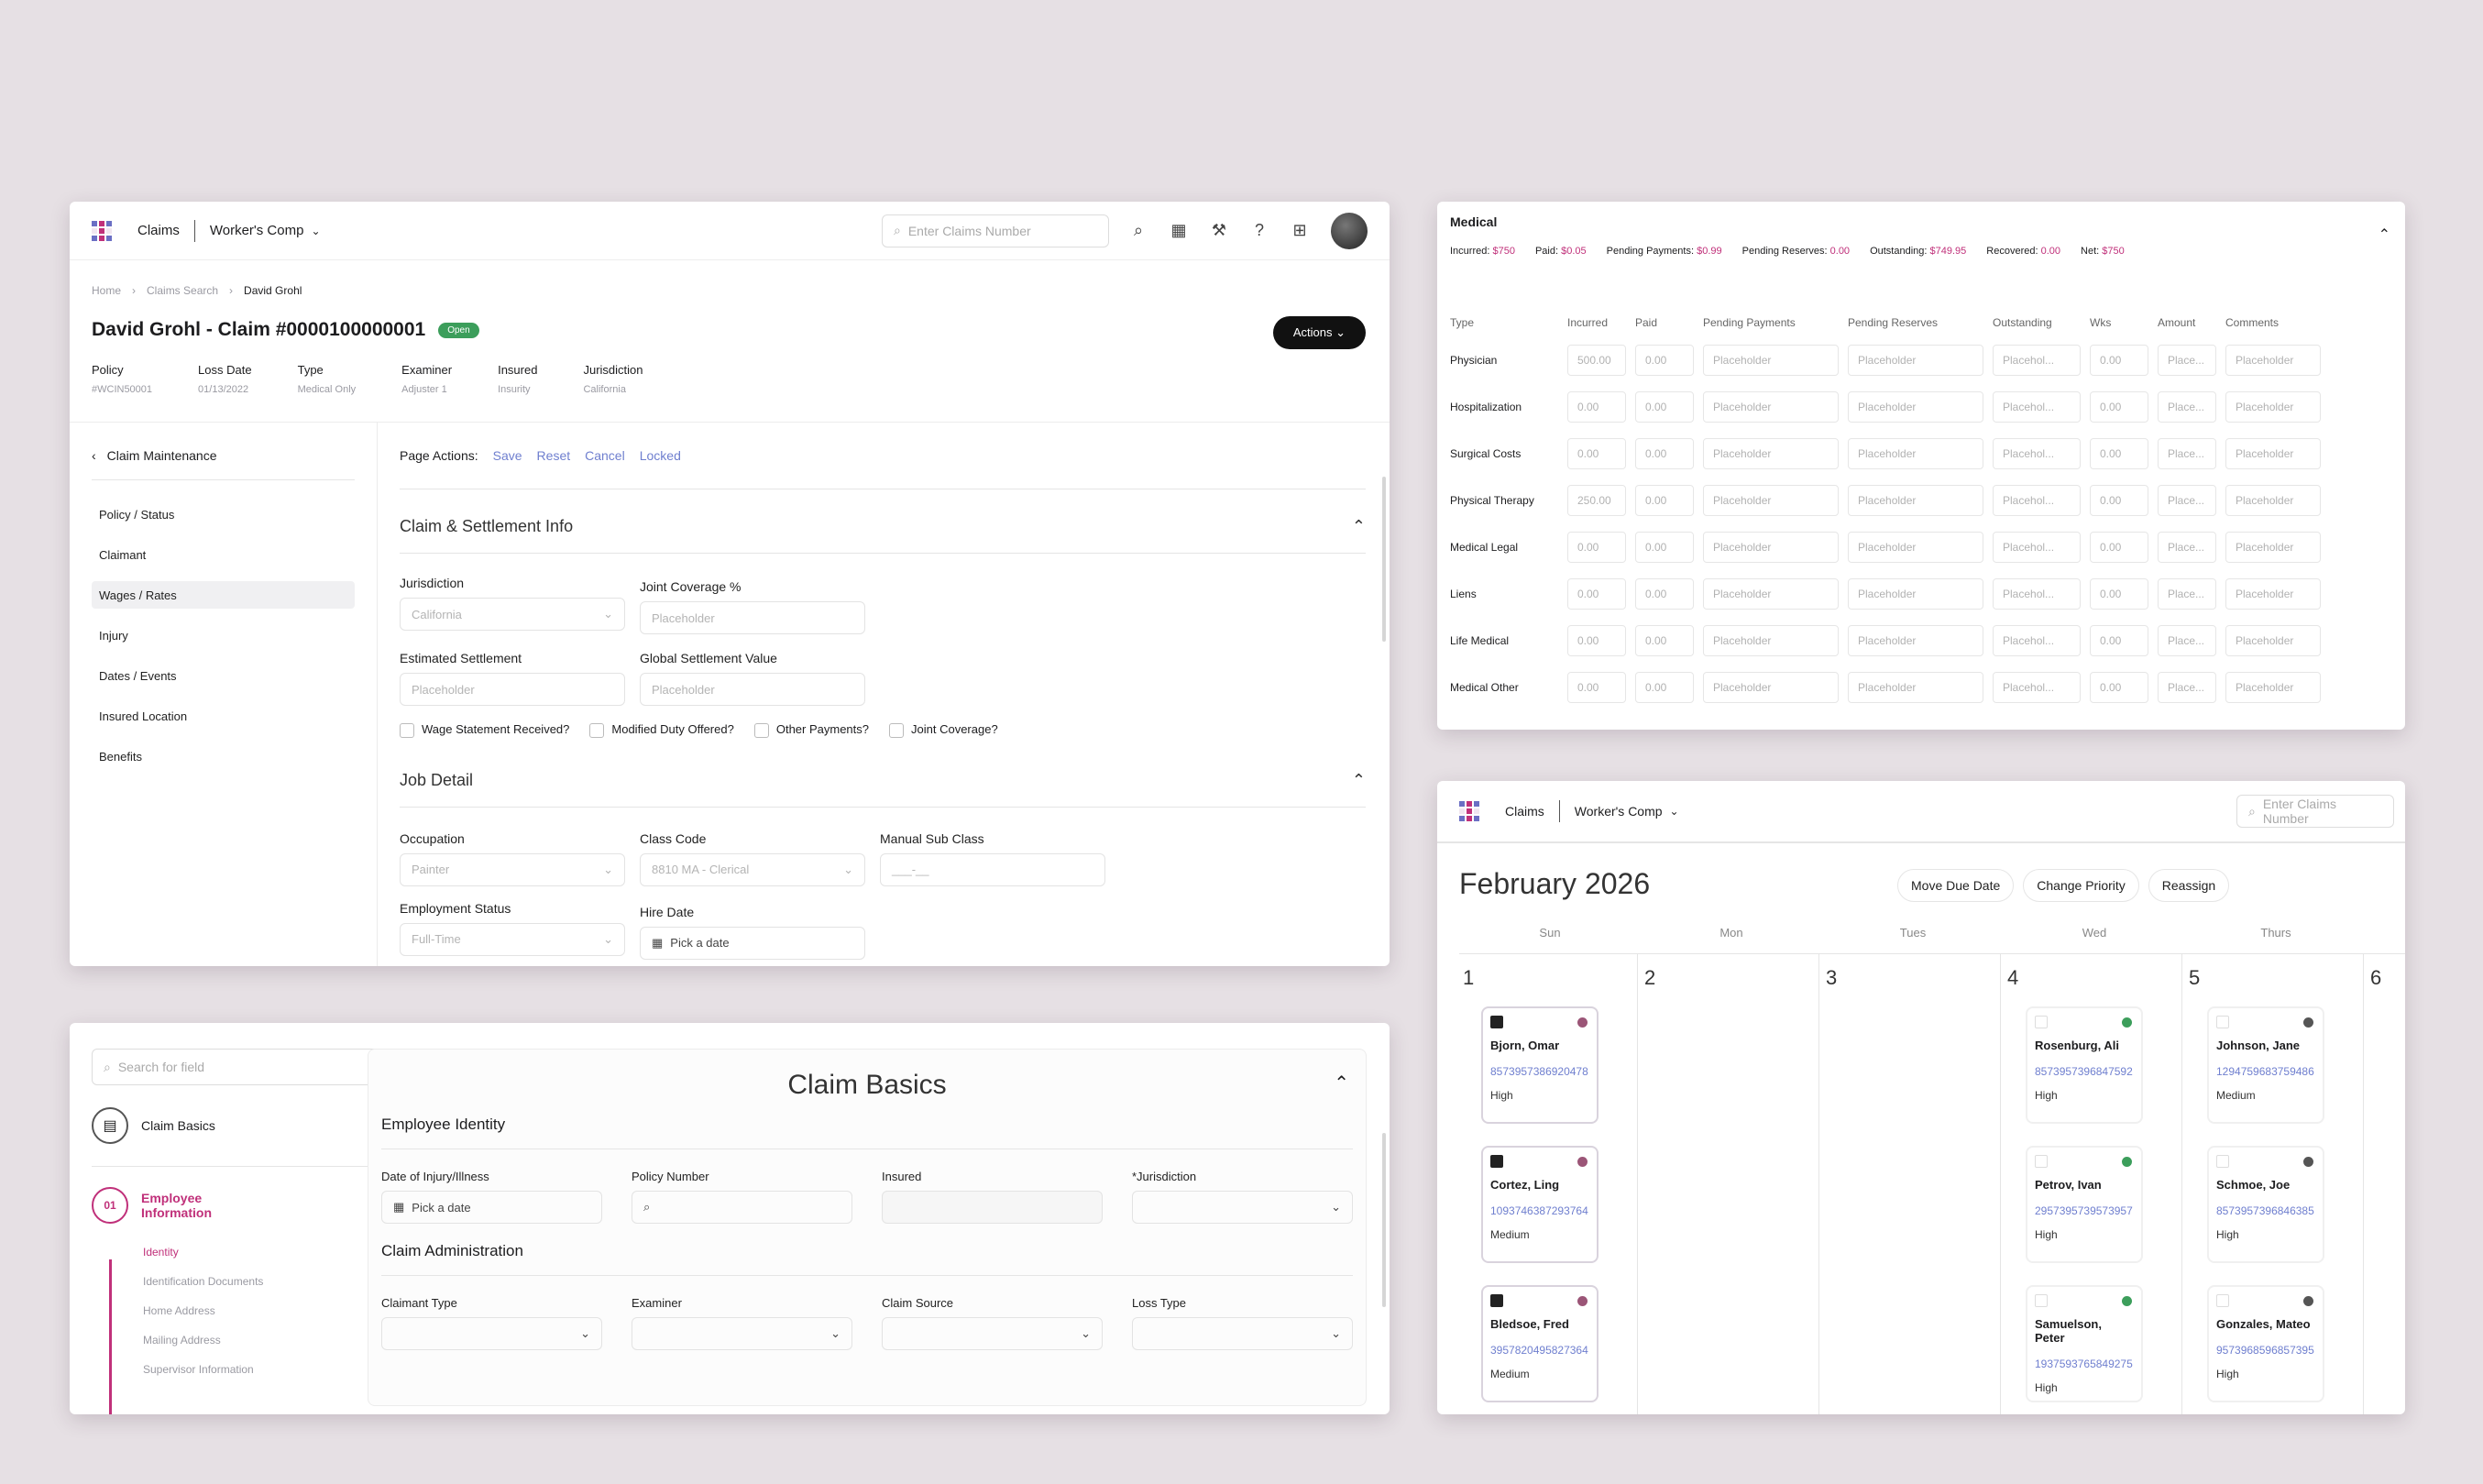 This screenshot has height=1484, width=2483. Describe the element at coordinates (1300, 230) in the screenshot. I see `apps-icon: ⊞` at that location.